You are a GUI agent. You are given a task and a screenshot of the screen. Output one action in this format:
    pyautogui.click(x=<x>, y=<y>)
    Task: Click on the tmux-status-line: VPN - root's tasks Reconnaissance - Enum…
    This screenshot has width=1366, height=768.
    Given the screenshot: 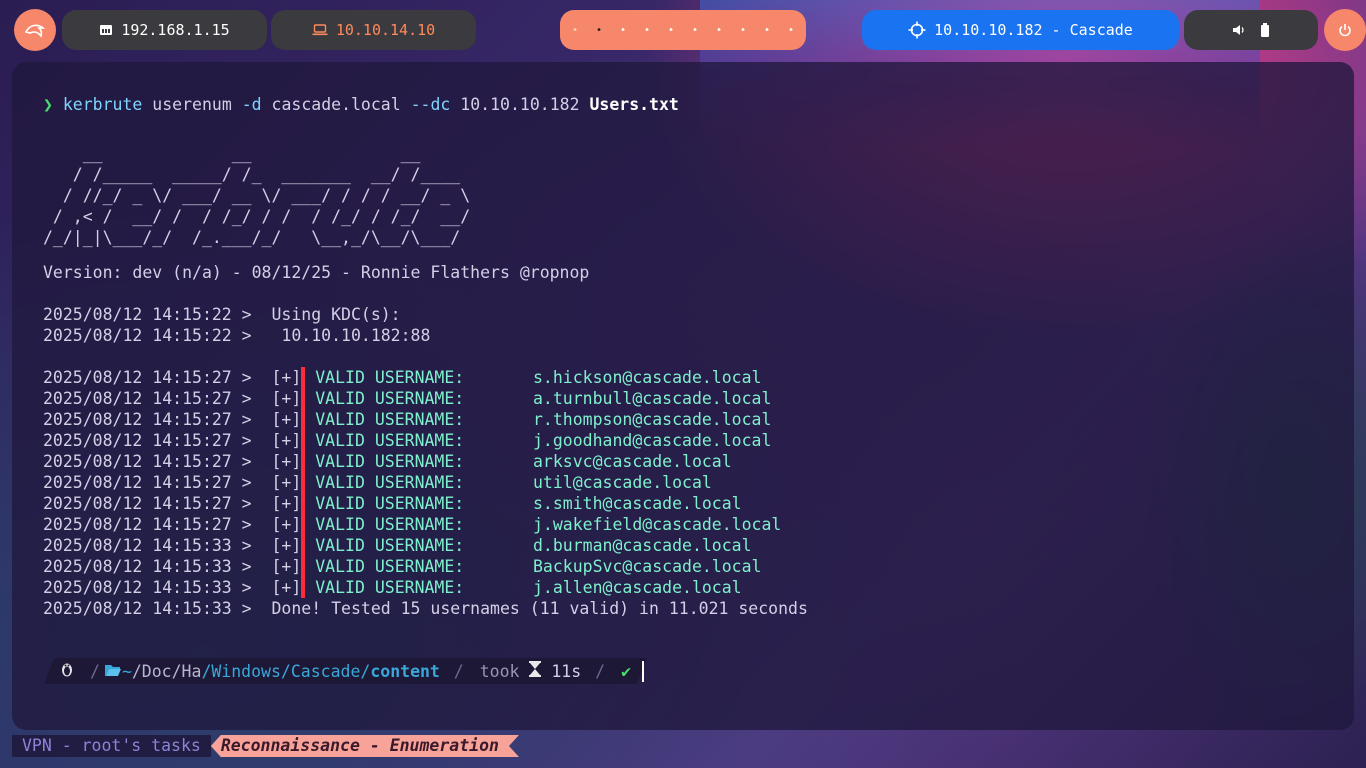 What is the action you would take?
    pyautogui.click(x=265, y=746)
    